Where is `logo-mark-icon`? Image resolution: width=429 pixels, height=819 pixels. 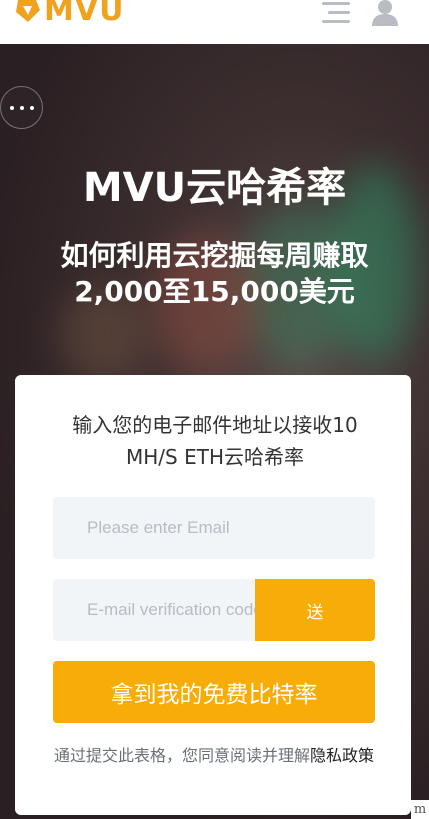
logo-mark-icon is located at coordinates (28, 11).